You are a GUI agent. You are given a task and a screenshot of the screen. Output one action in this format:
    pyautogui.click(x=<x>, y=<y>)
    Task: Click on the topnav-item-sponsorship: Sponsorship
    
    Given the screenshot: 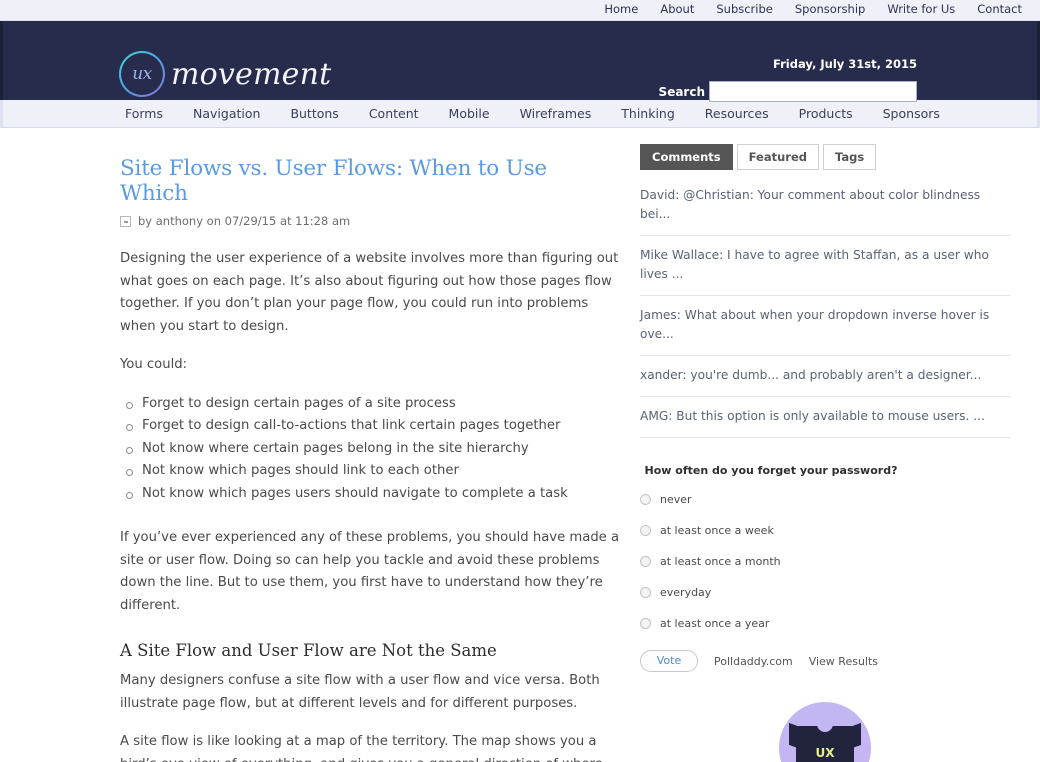 What is the action you would take?
    pyautogui.click(x=830, y=10)
    